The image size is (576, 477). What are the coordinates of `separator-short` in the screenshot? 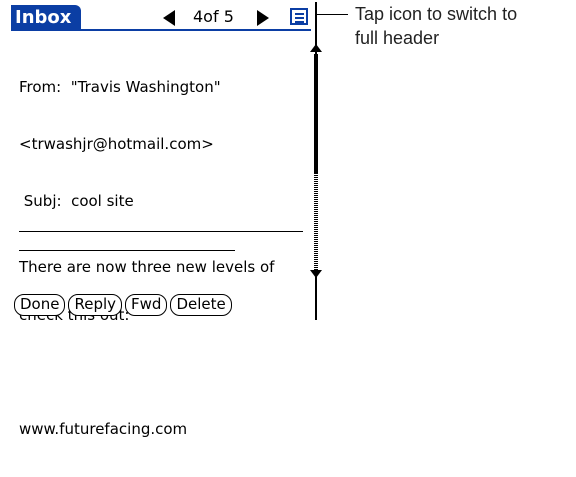 It's located at (127, 250).